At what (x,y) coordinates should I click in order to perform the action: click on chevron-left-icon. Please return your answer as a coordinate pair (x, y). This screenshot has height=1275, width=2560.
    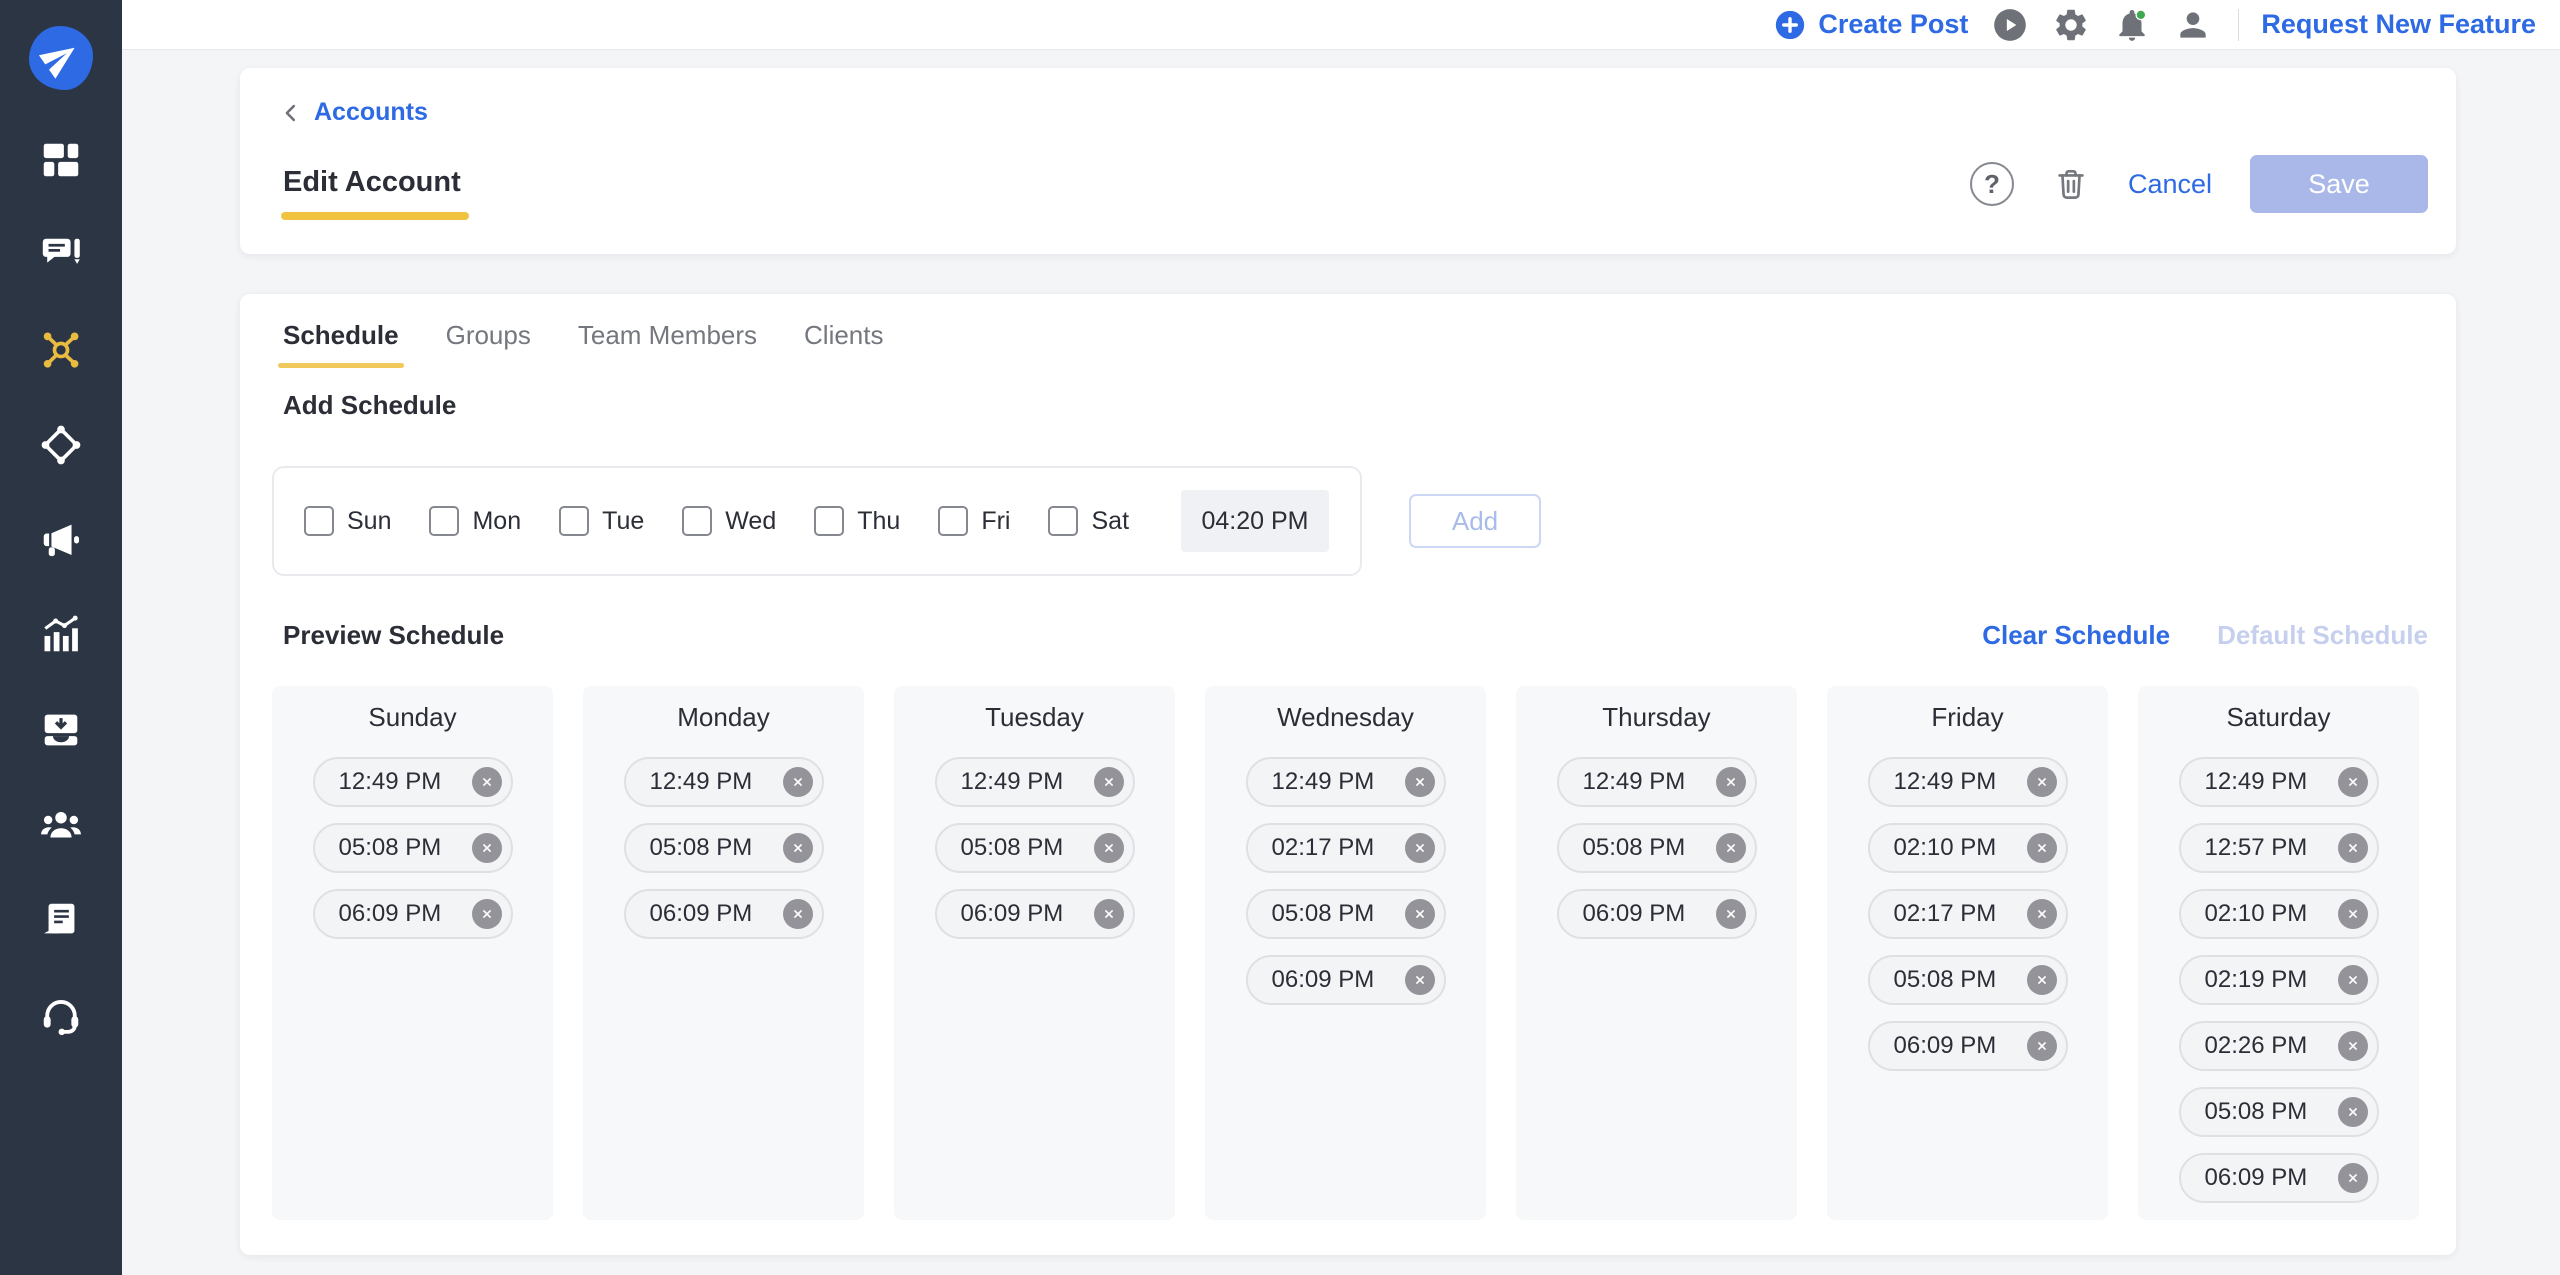
    Looking at the image, I should click on (291, 113).